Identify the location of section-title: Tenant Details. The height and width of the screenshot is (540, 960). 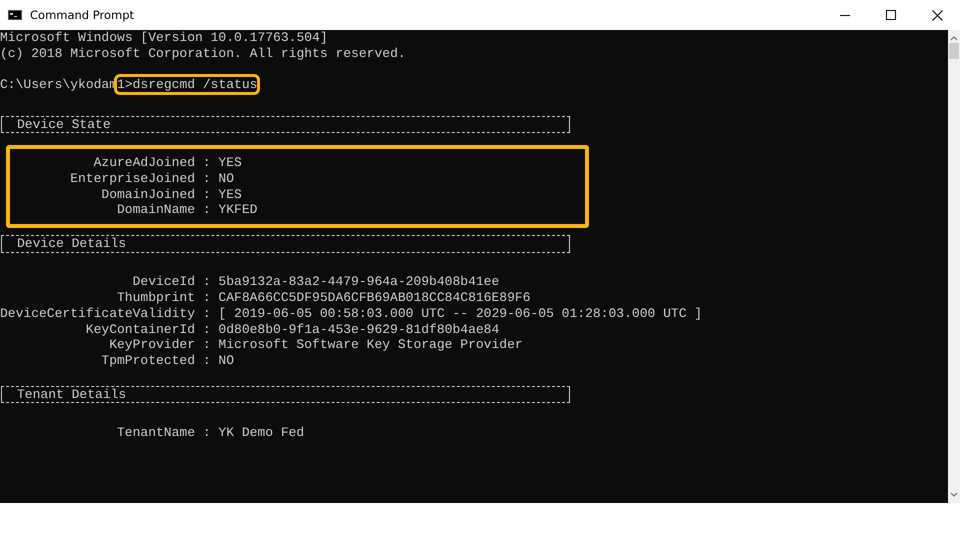
(71, 394).